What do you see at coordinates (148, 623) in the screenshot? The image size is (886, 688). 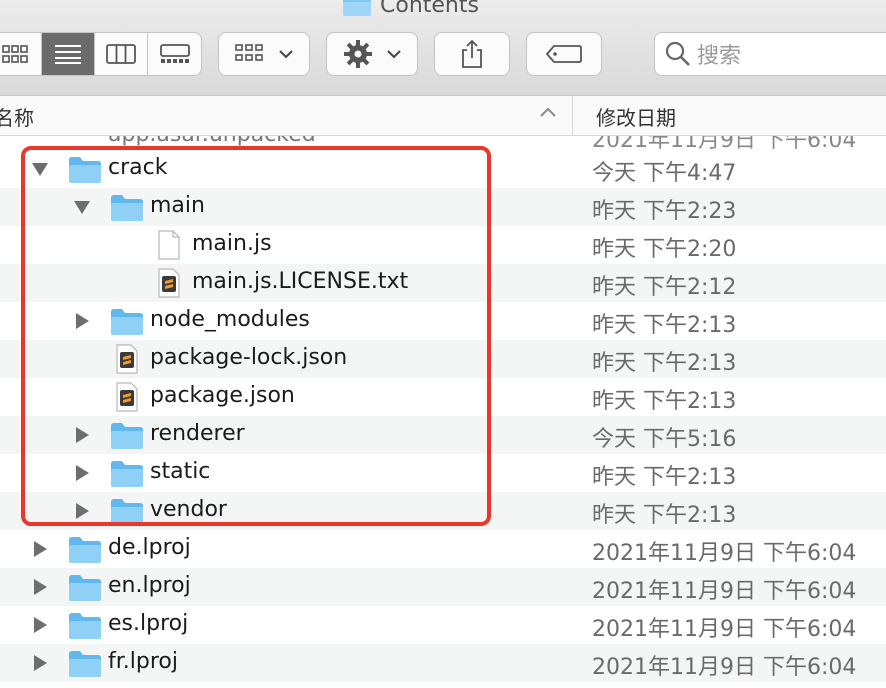 I see `file-name: es.lproj` at bounding box center [148, 623].